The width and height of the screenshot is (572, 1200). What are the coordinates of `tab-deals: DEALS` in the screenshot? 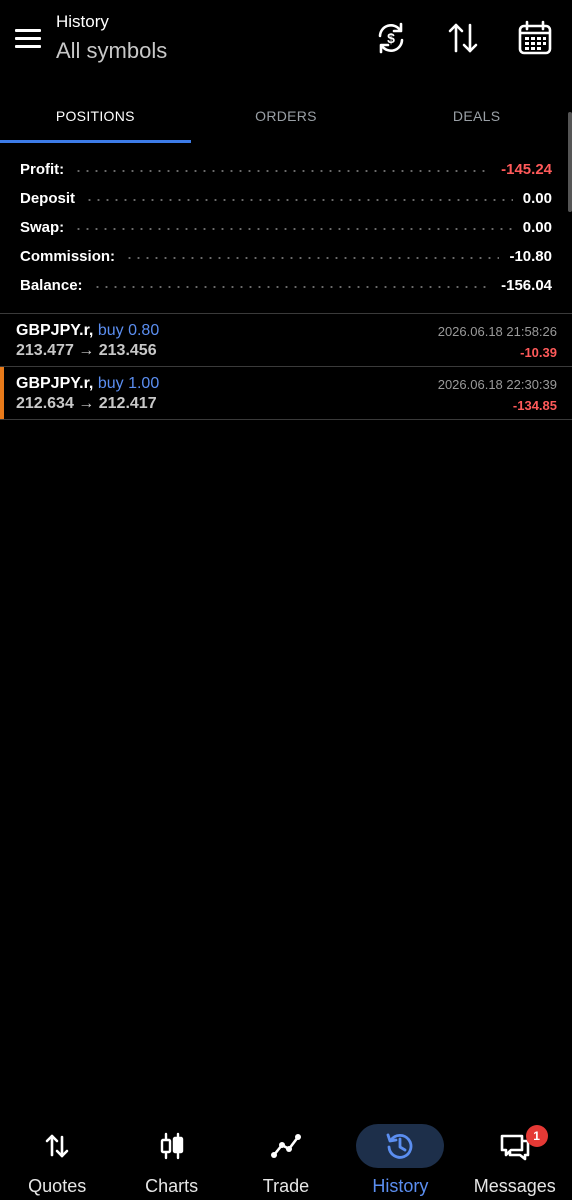 It's located at (476, 115).